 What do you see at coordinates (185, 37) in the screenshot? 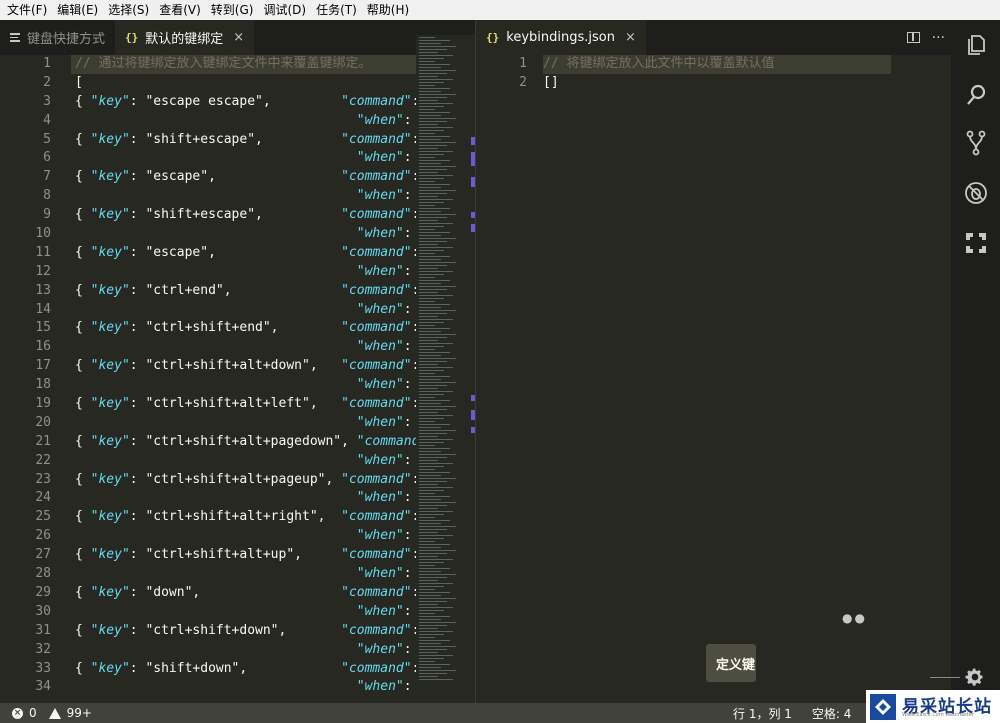
I see `tab-default-keybindings: {} 默认的键绑定 ×` at bounding box center [185, 37].